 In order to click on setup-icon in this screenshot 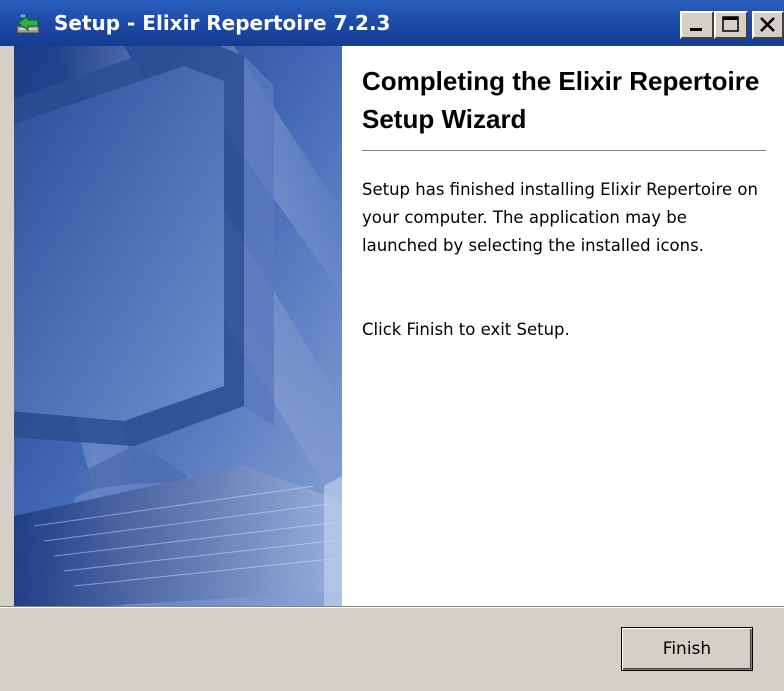, I will do `click(28, 23)`.